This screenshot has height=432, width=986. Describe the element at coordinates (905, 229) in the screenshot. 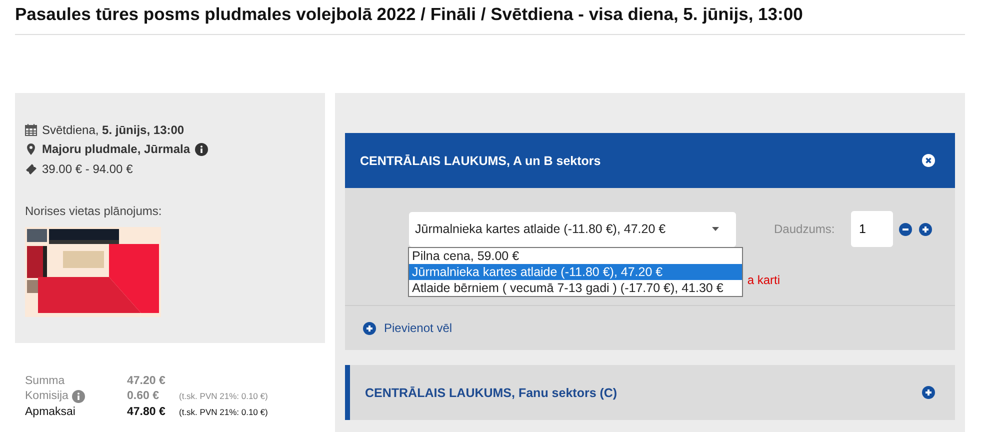

I see `minus-icon` at that location.